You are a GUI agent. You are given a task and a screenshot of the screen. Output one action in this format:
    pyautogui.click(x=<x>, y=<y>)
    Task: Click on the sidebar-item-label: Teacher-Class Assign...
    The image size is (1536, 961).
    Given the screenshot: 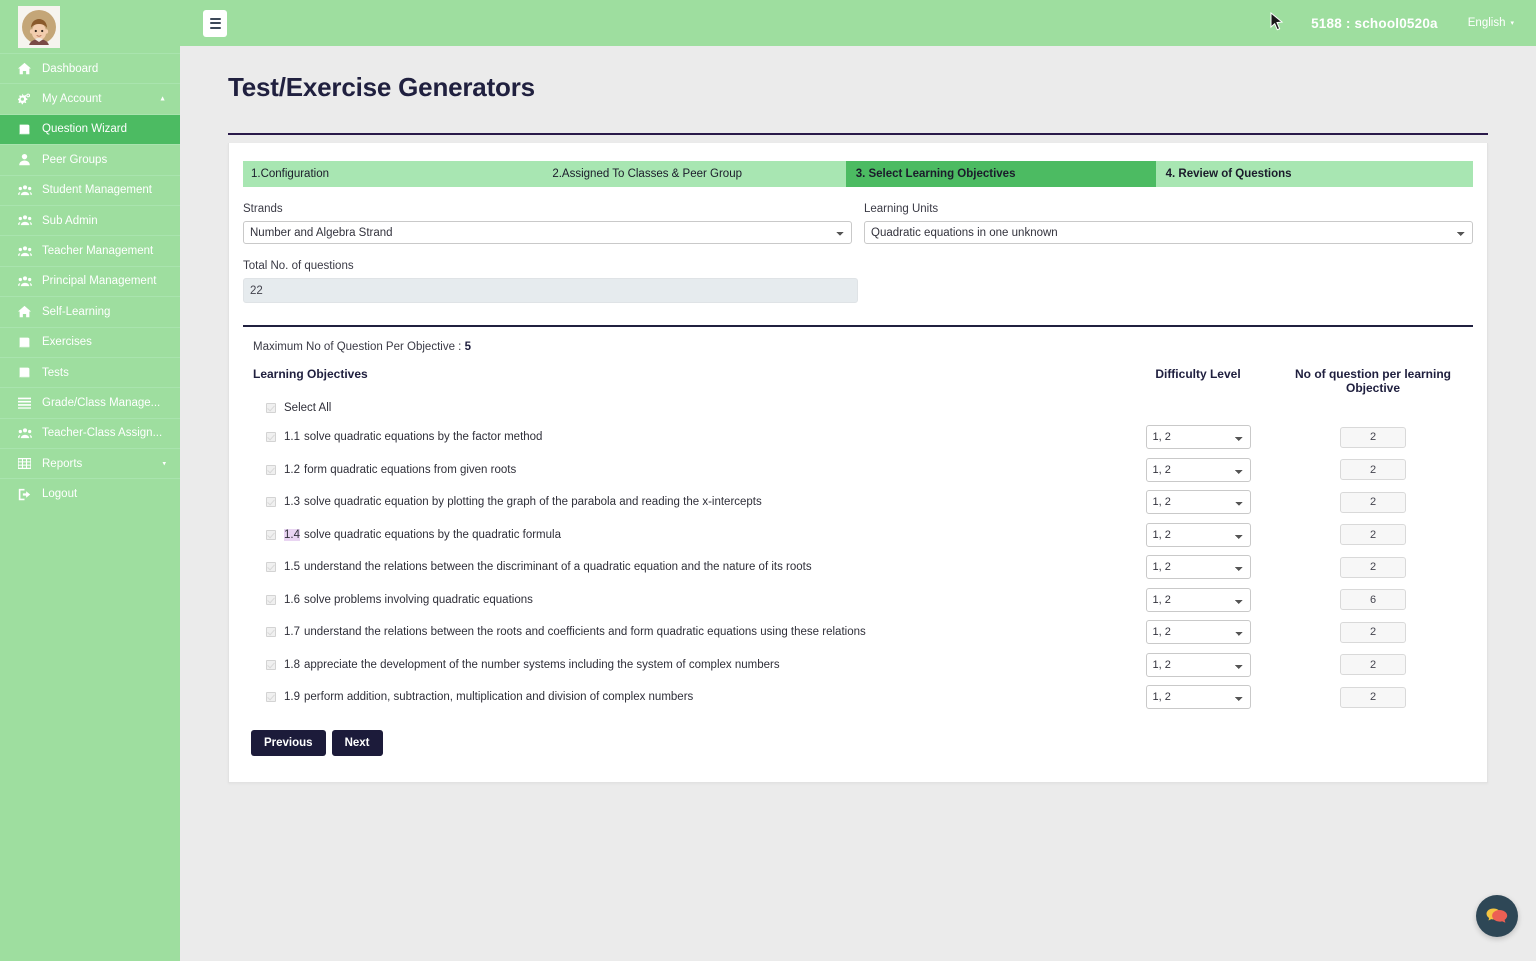 What is the action you would take?
    pyautogui.click(x=102, y=433)
    